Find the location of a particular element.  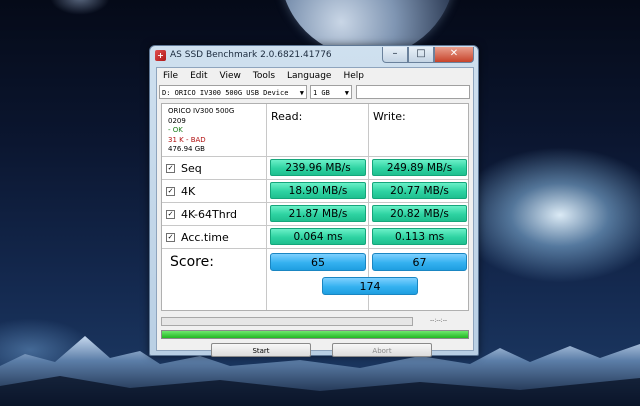

drive-firmware: 0209 is located at coordinates (177, 120).